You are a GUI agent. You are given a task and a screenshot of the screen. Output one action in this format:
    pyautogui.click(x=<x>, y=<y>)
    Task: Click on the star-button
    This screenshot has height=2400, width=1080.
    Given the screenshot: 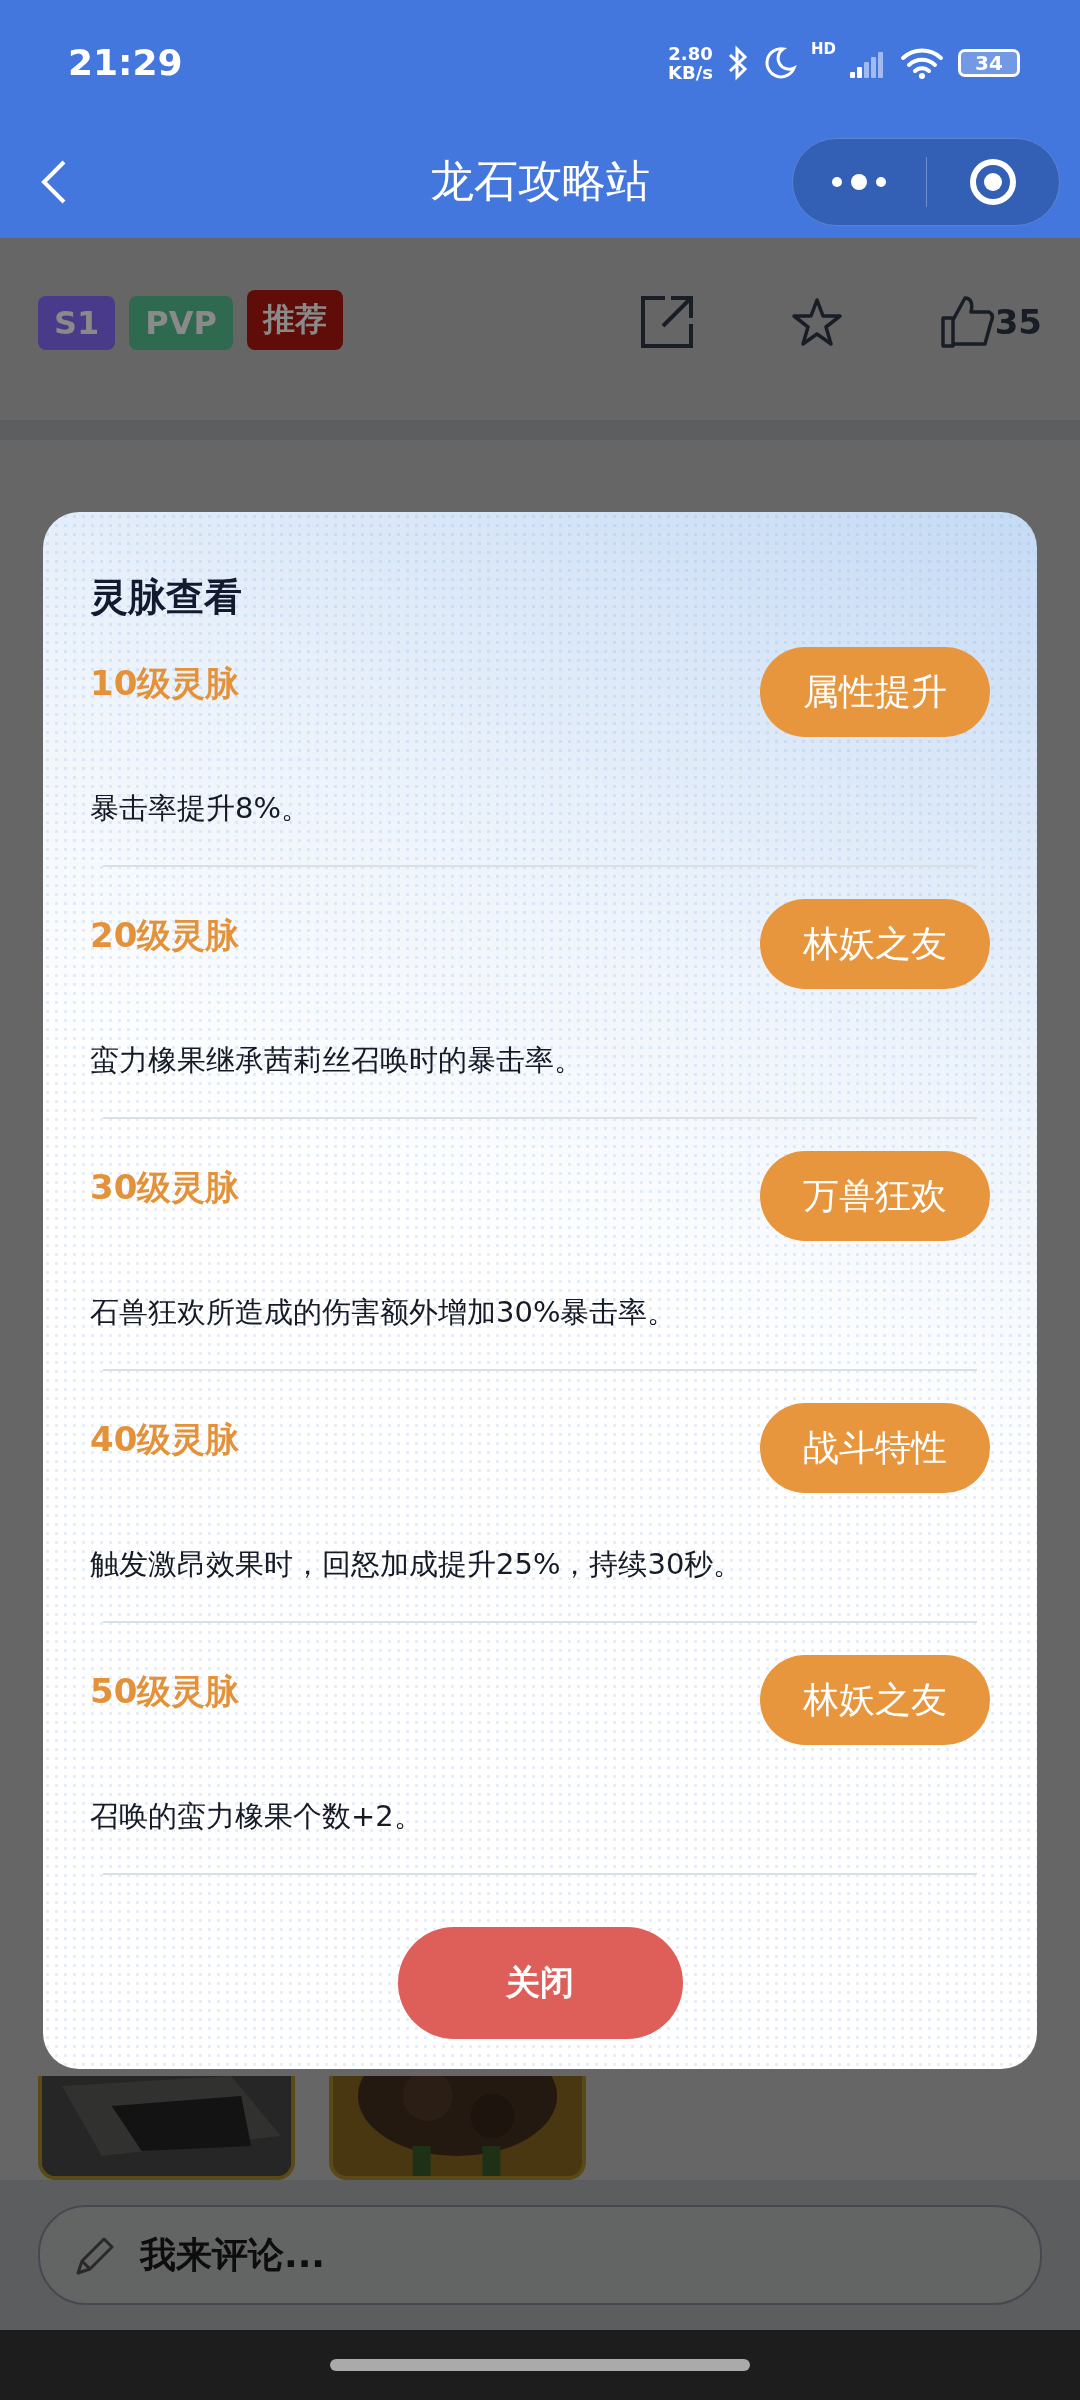 What is the action you would take?
    pyautogui.click(x=816, y=322)
    